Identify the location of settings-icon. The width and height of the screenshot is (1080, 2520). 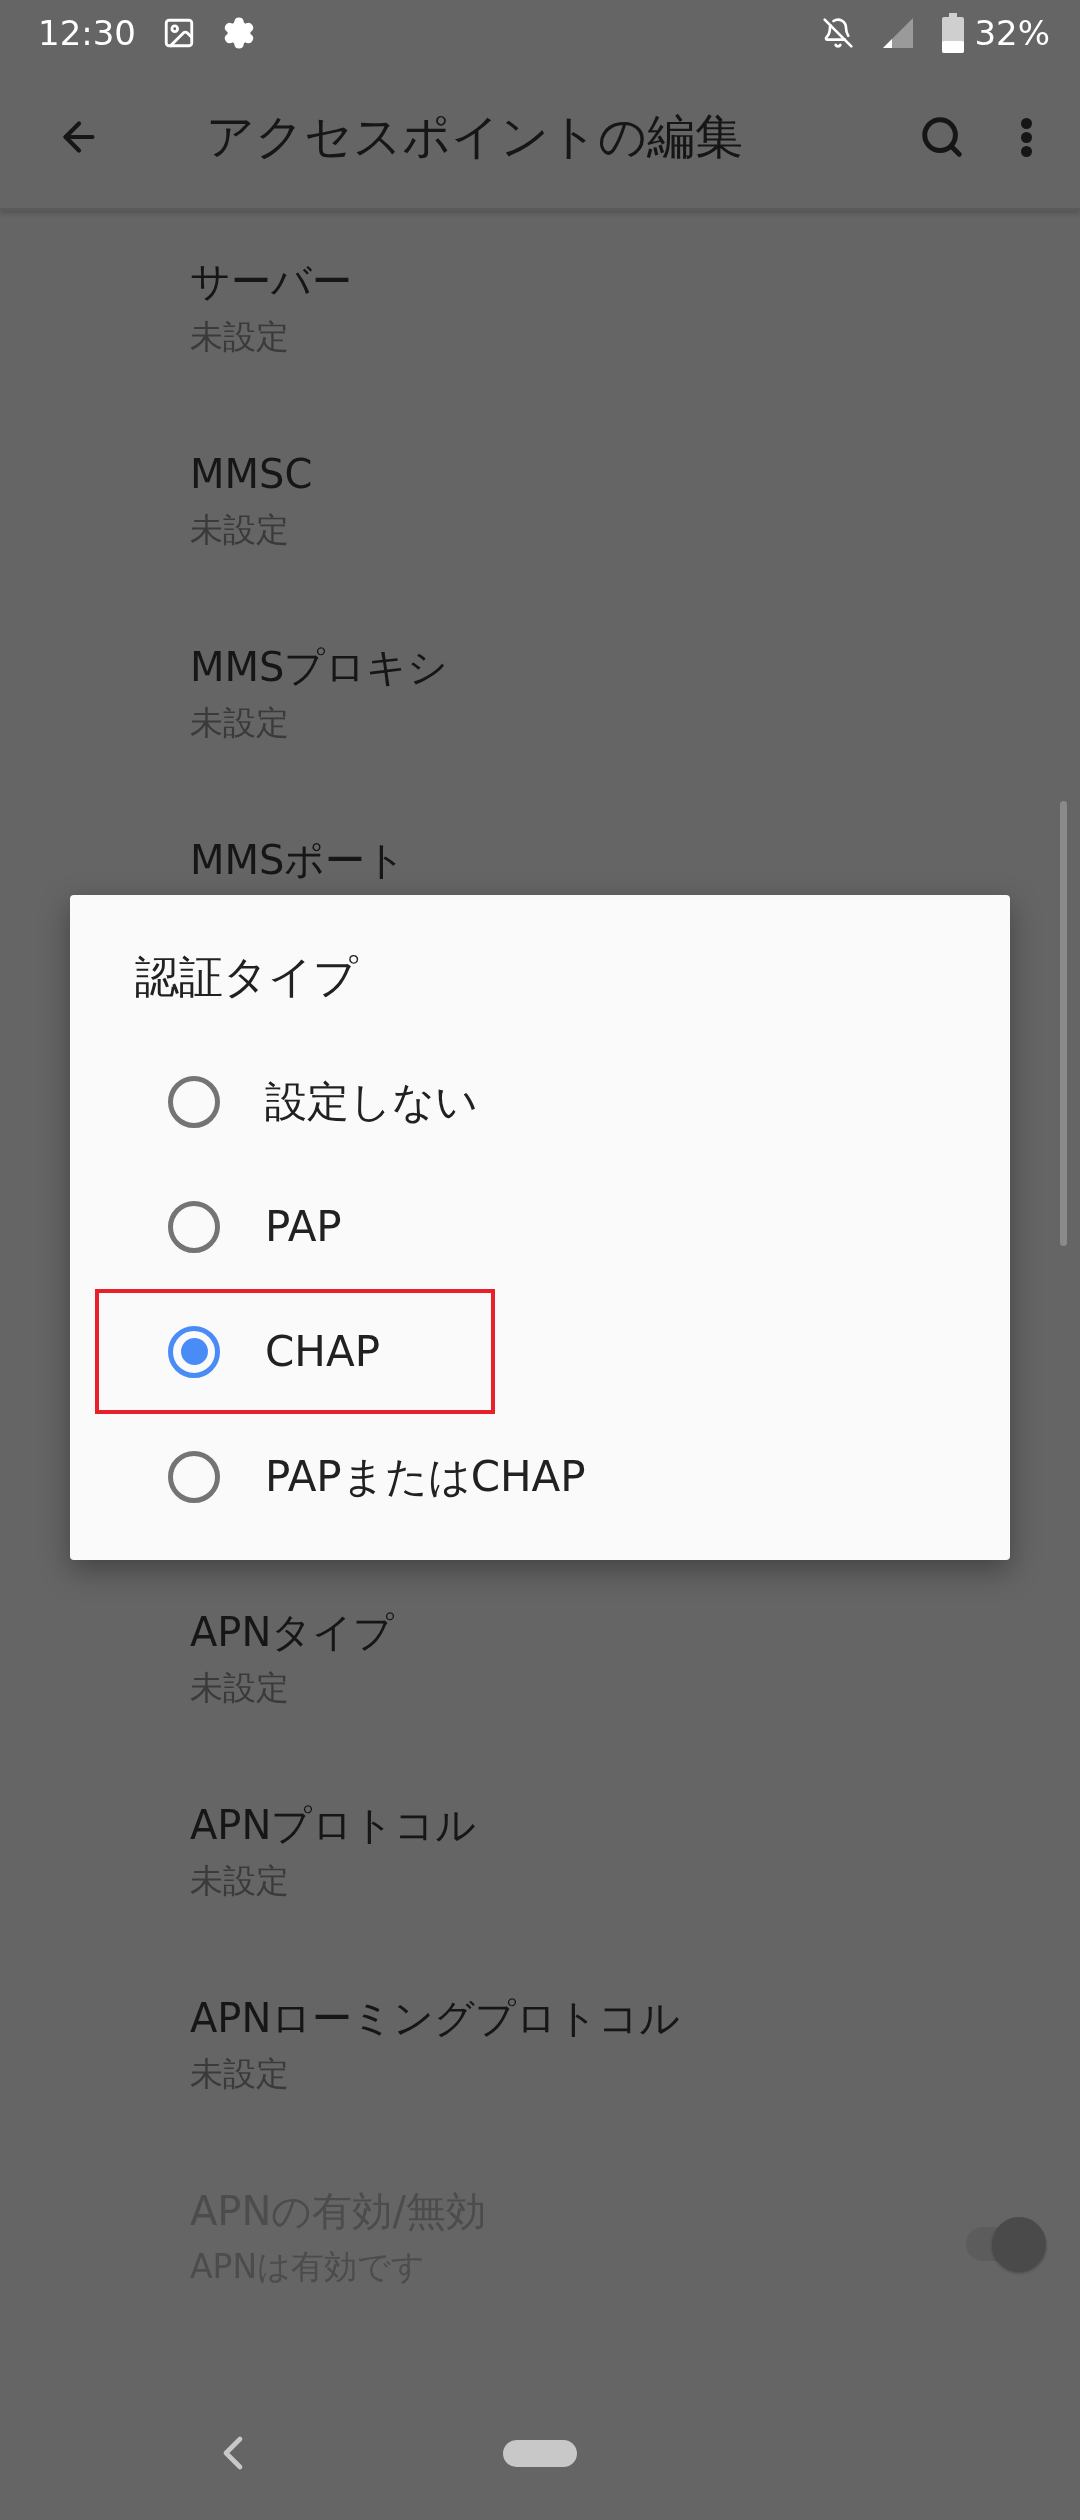
(239, 33).